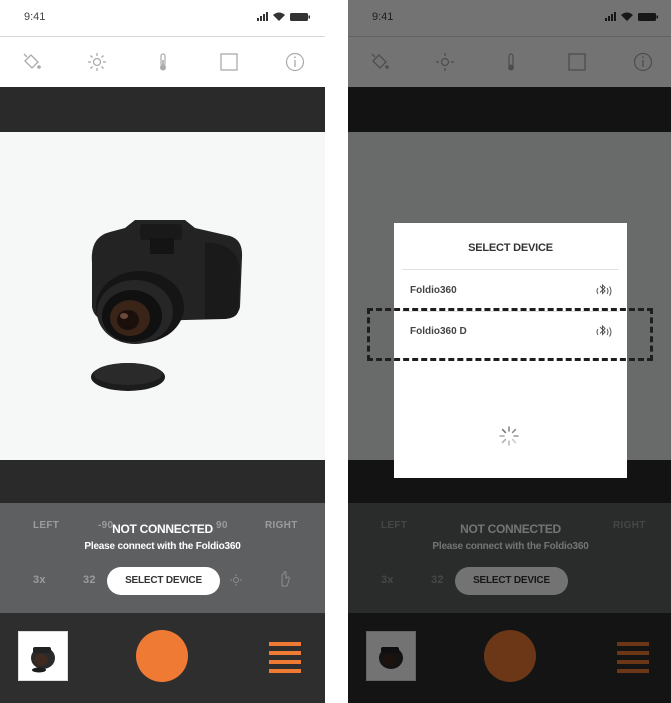 This screenshot has width=671, height=703. What do you see at coordinates (285, 657) in the screenshot?
I see `menu-icon` at bounding box center [285, 657].